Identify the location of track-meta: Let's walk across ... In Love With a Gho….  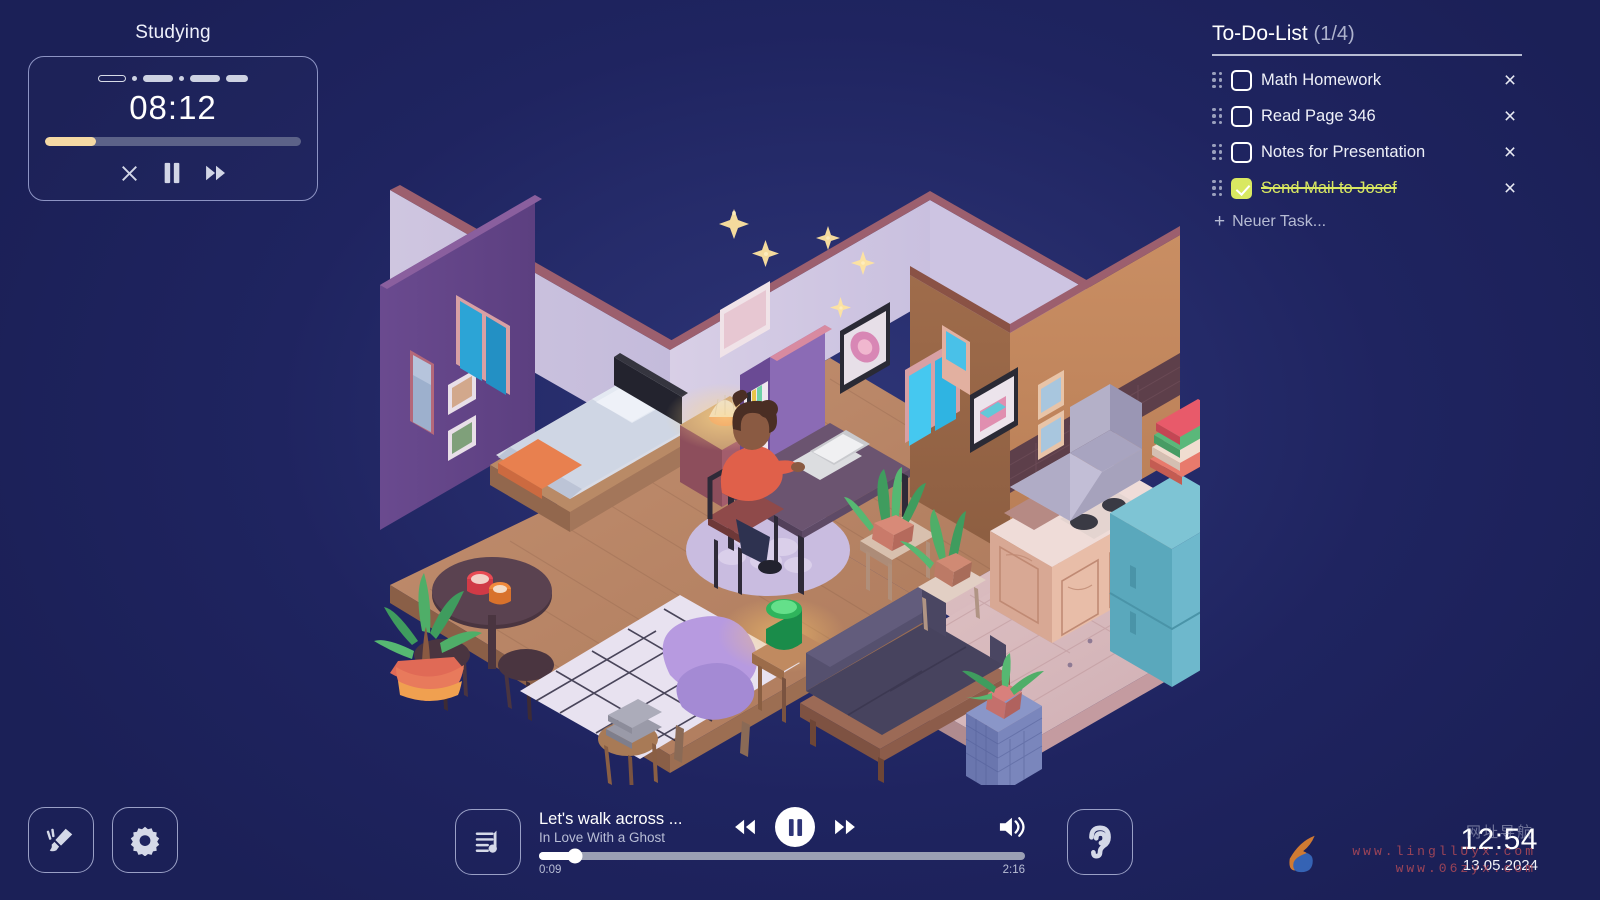
(634, 827).